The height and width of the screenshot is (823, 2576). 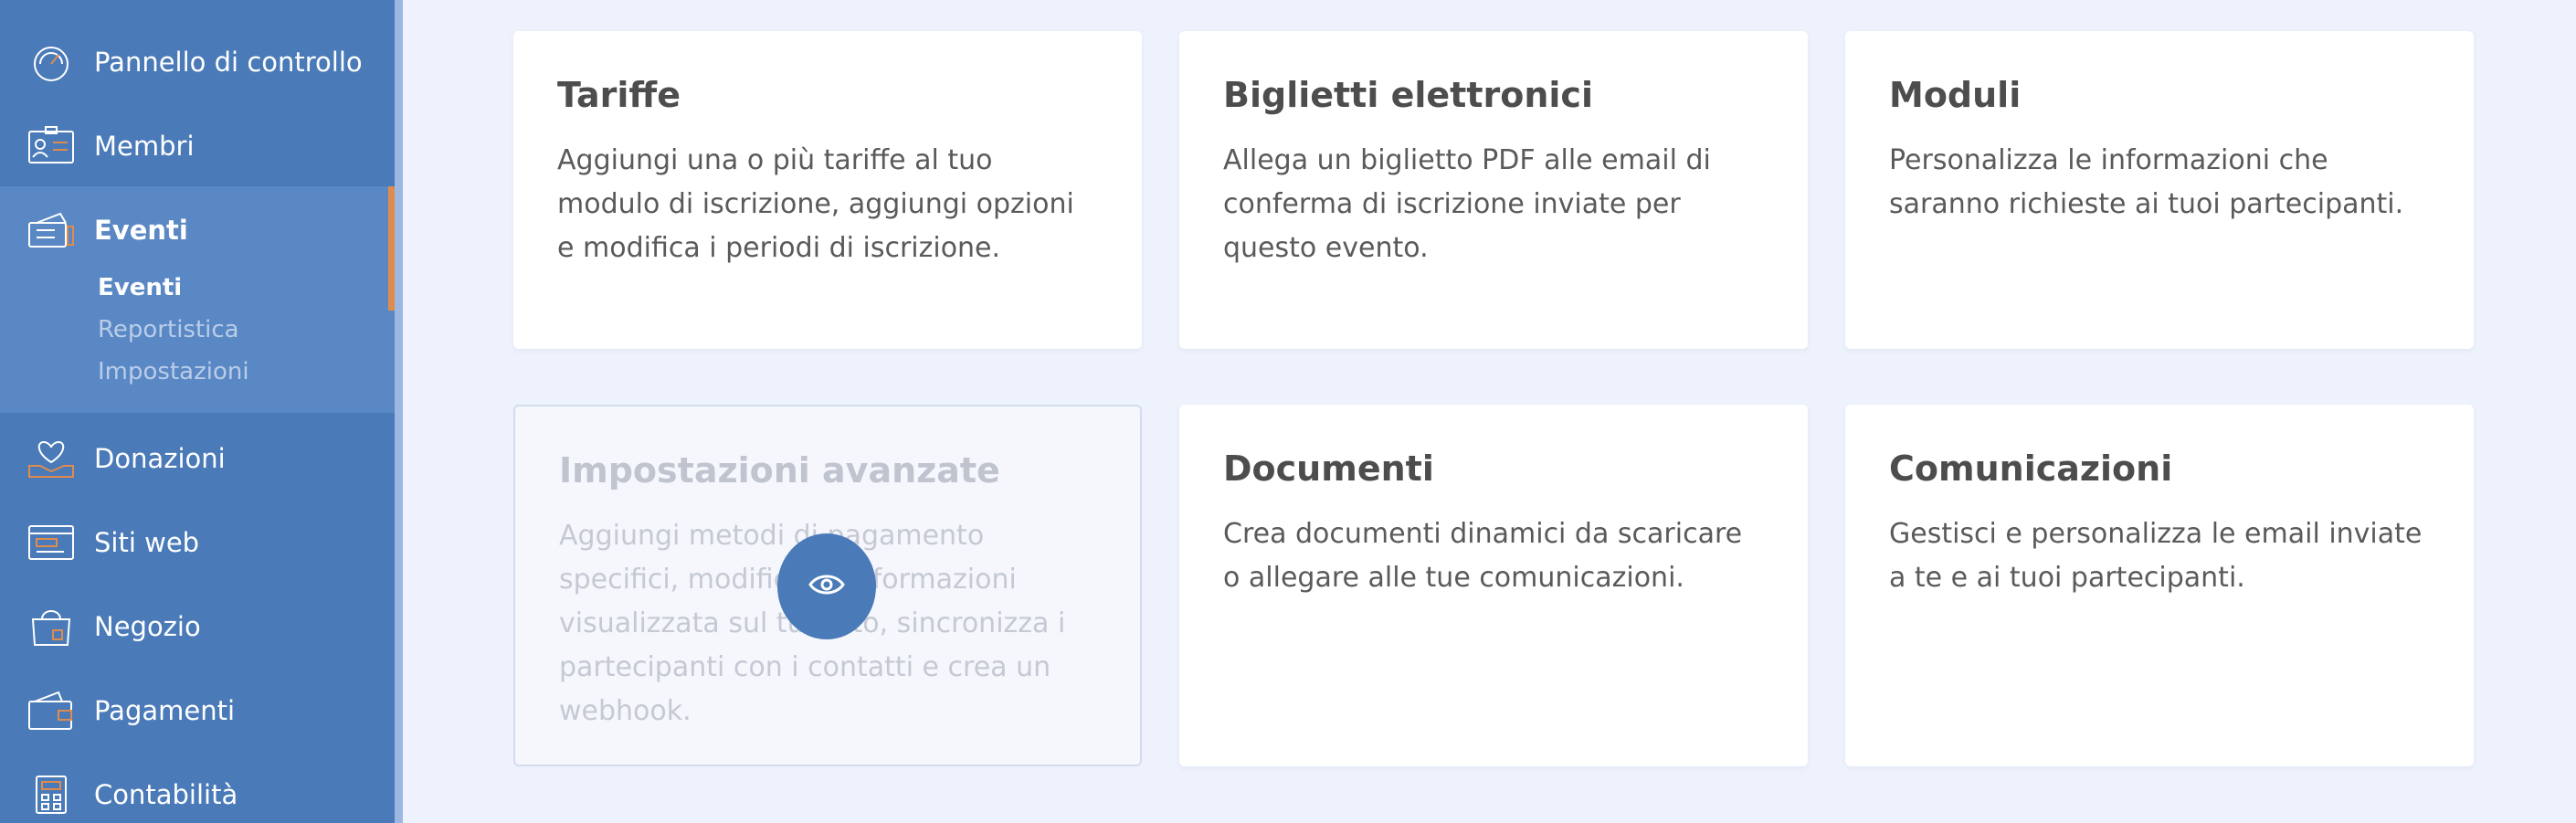 I want to click on sidebar-item-label: Negozio, so click(x=148, y=626).